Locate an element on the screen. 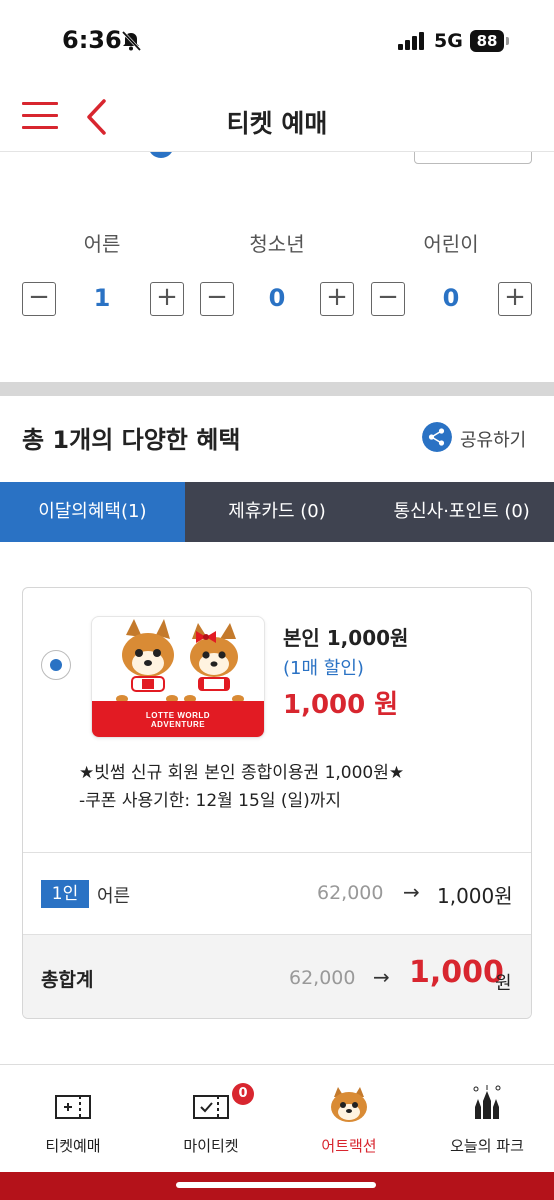 Image resolution: width=554 pixels, height=1200 pixels. adult-count: 1 is located at coordinates (102, 298).